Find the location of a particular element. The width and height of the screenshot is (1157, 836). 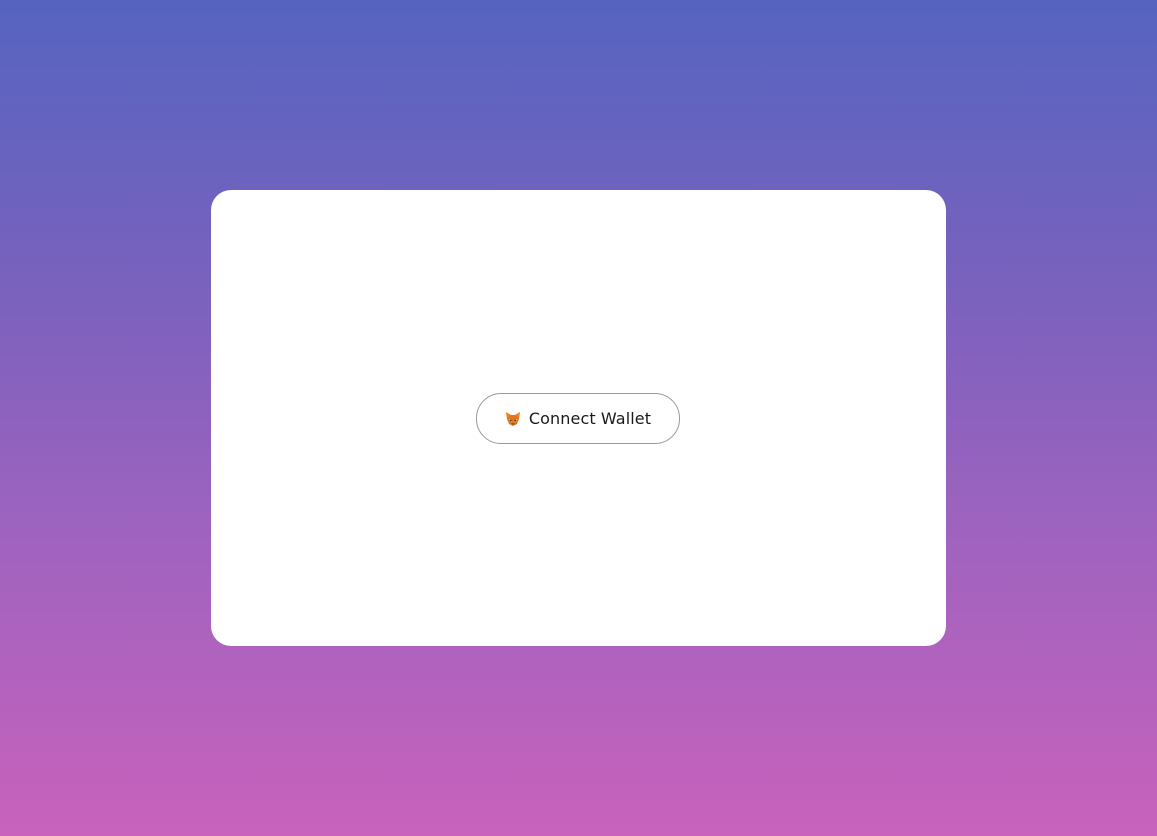

fox-icon is located at coordinates (513, 419).